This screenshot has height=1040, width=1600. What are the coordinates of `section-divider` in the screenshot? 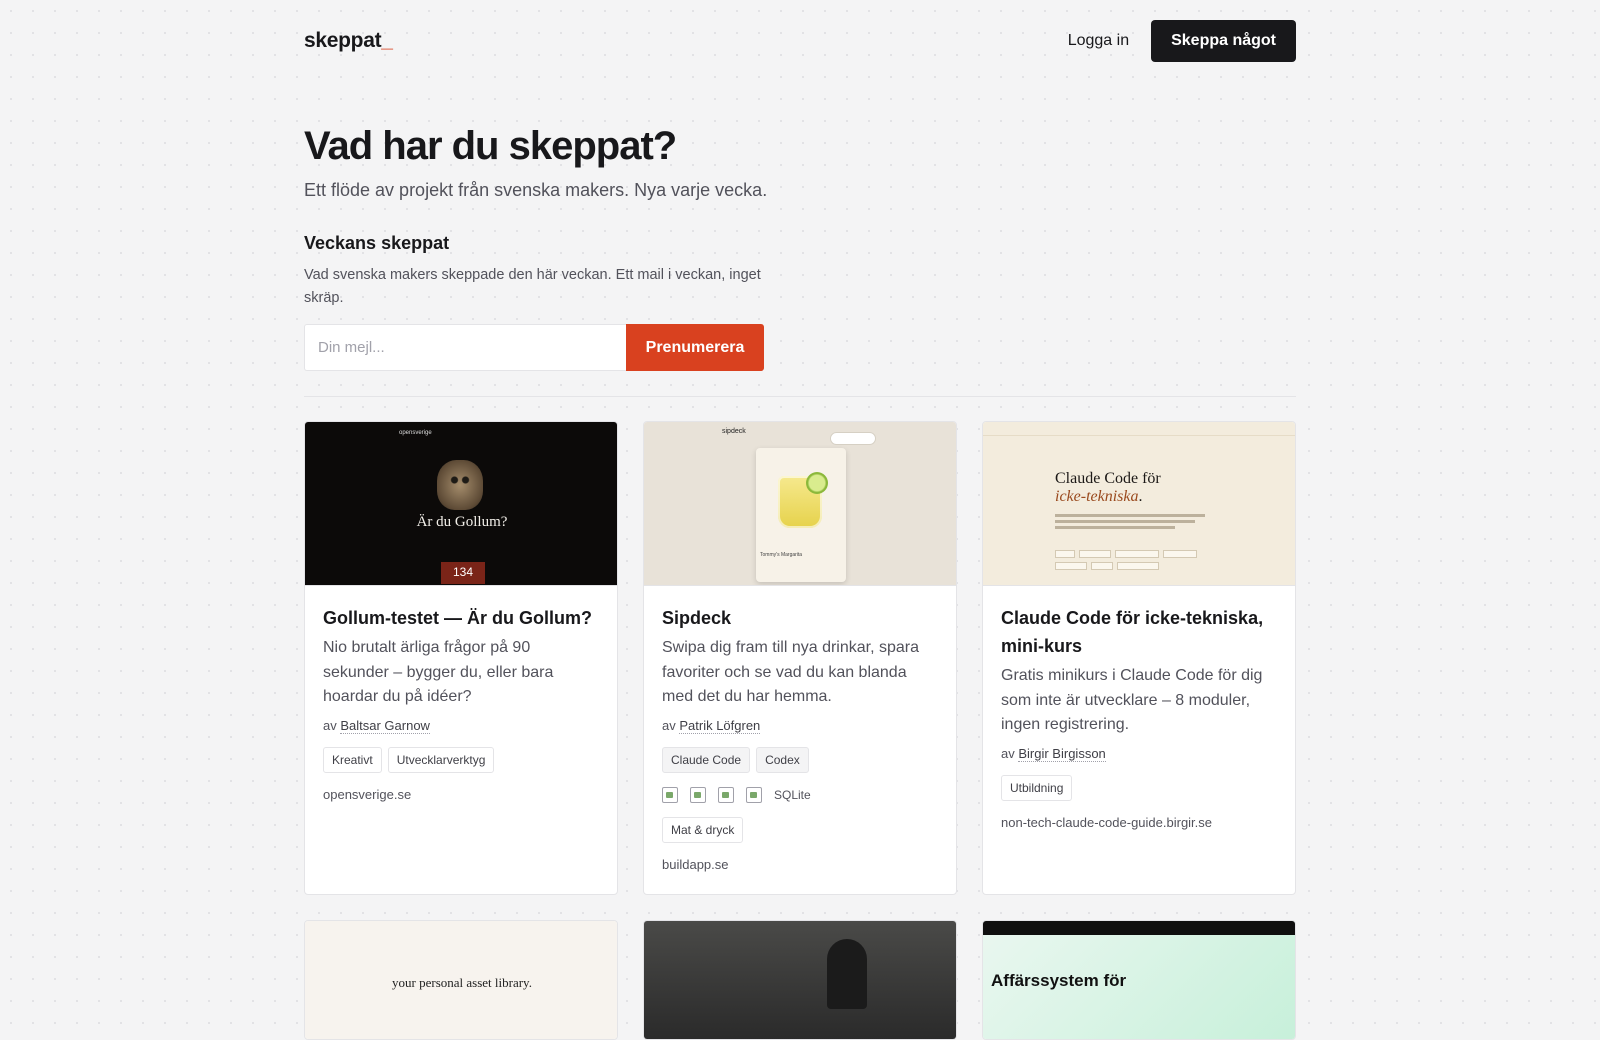 It's located at (800, 396).